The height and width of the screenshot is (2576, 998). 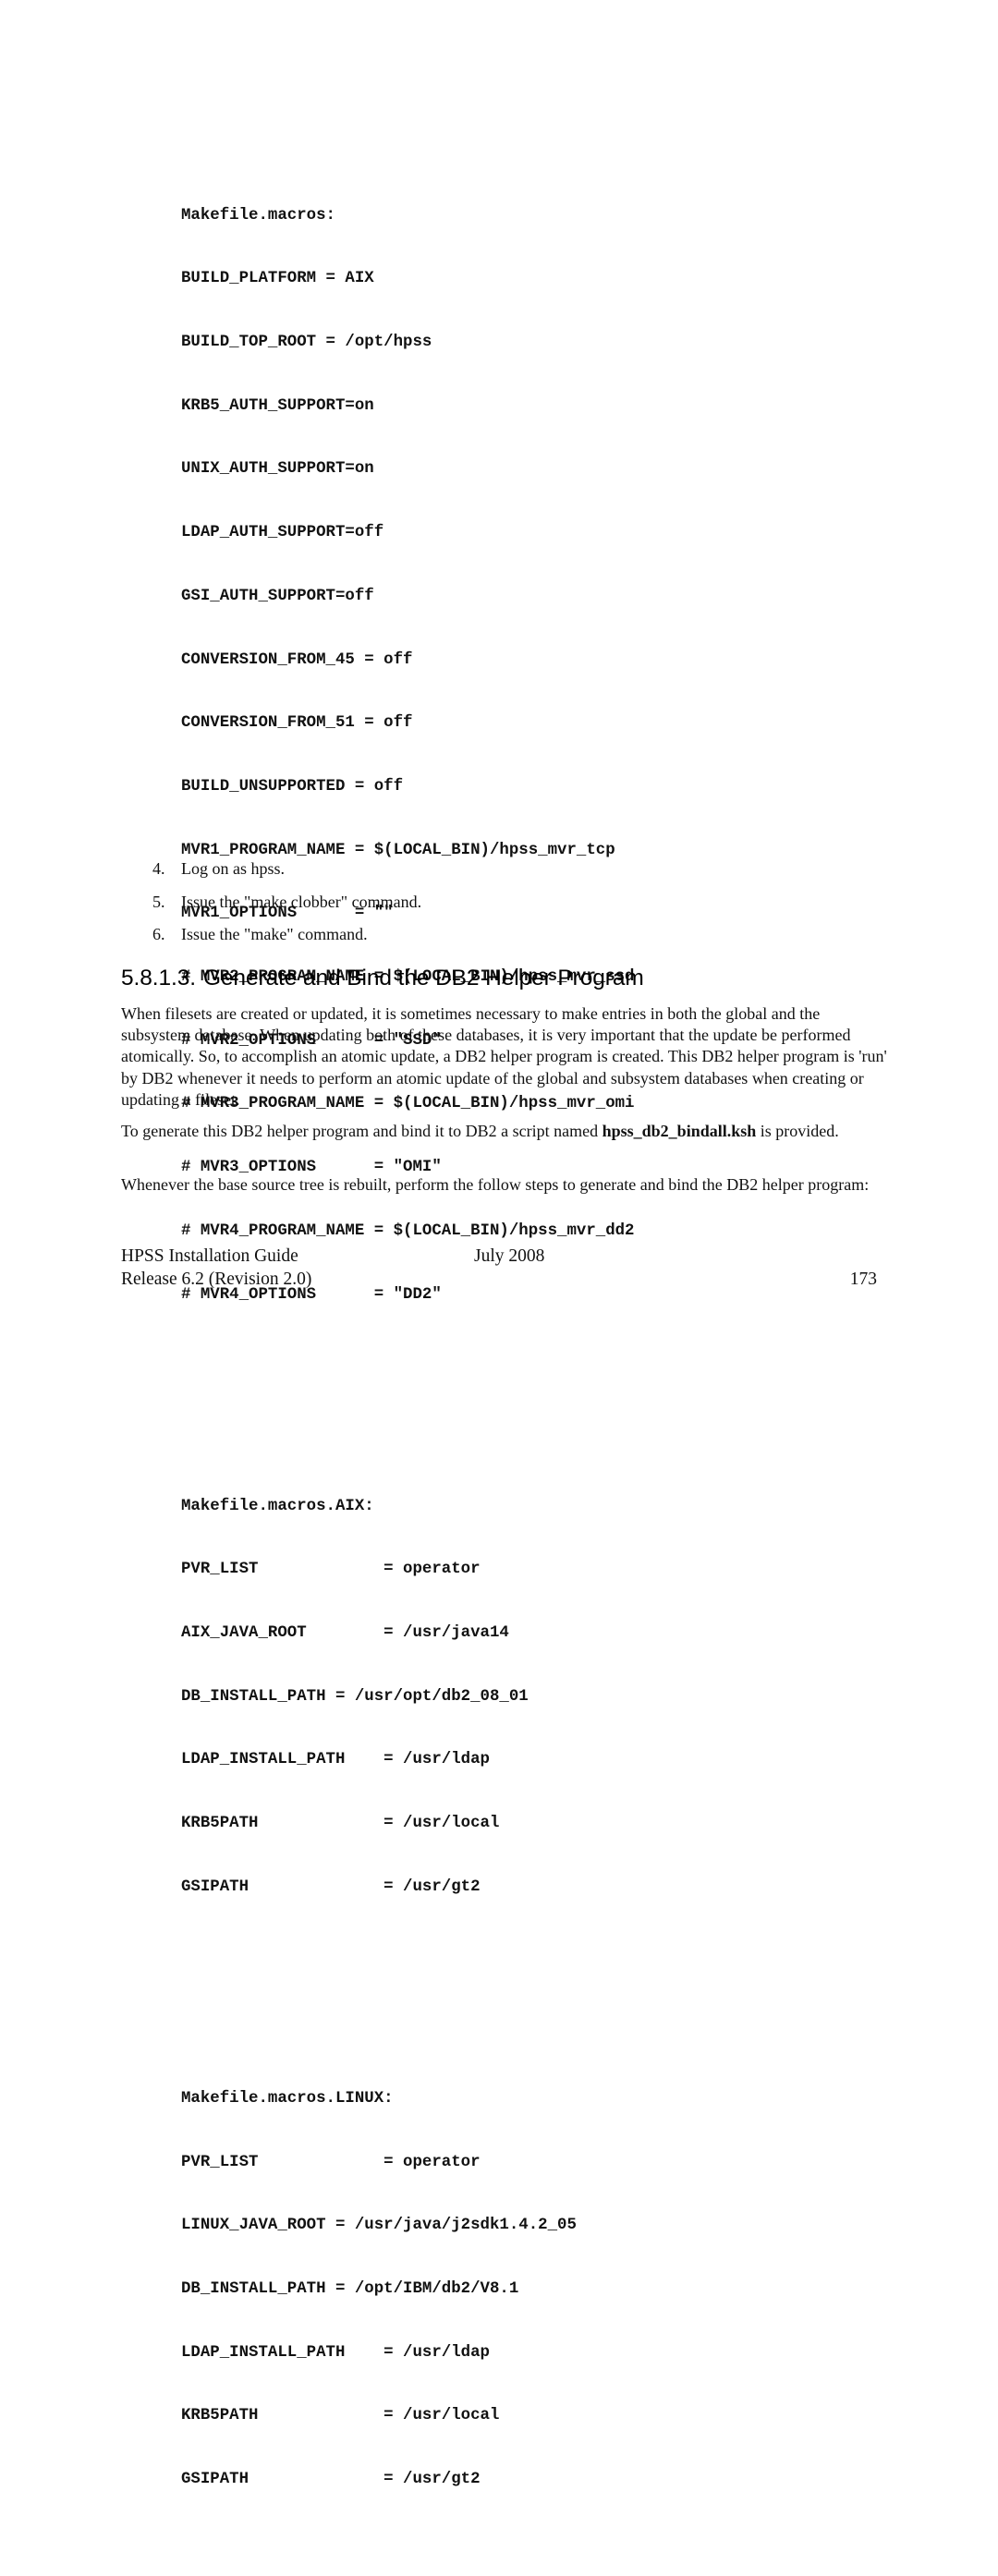 What do you see at coordinates (679, 1131) in the screenshot?
I see `script-name: hpss_db2_bindall.ksh` at bounding box center [679, 1131].